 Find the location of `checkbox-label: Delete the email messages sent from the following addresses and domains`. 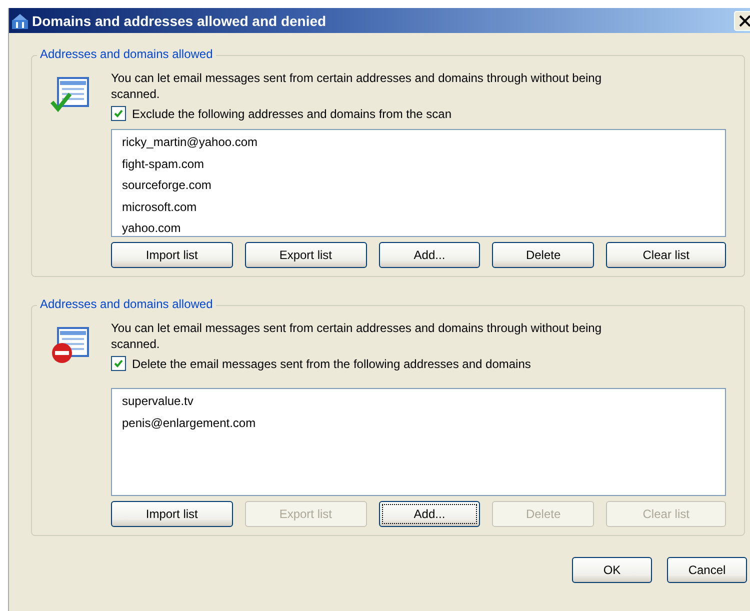

checkbox-label: Delete the email messages sent from the following addresses and domains is located at coordinates (331, 363).